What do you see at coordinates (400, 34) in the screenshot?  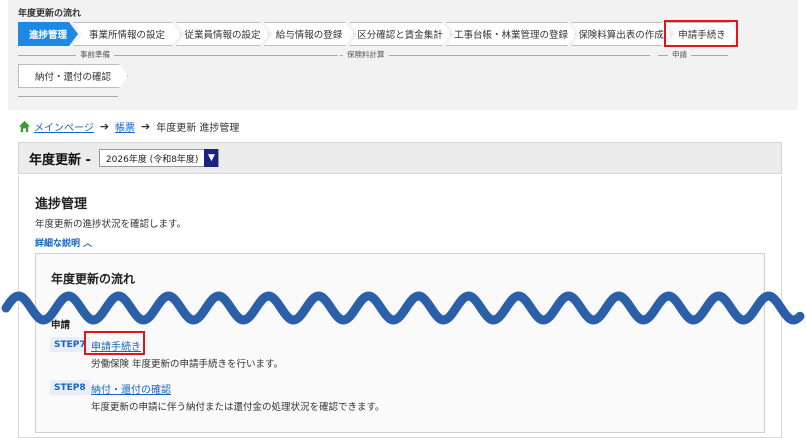 I see `step-category-wage: 区分確認と賃金集計` at bounding box center [400, 34].